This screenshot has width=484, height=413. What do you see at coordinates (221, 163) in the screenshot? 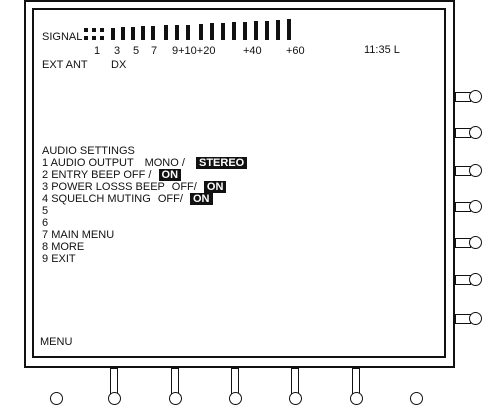
I see `option-stereo-selected: STEREO` at bounding box center [221, 163].